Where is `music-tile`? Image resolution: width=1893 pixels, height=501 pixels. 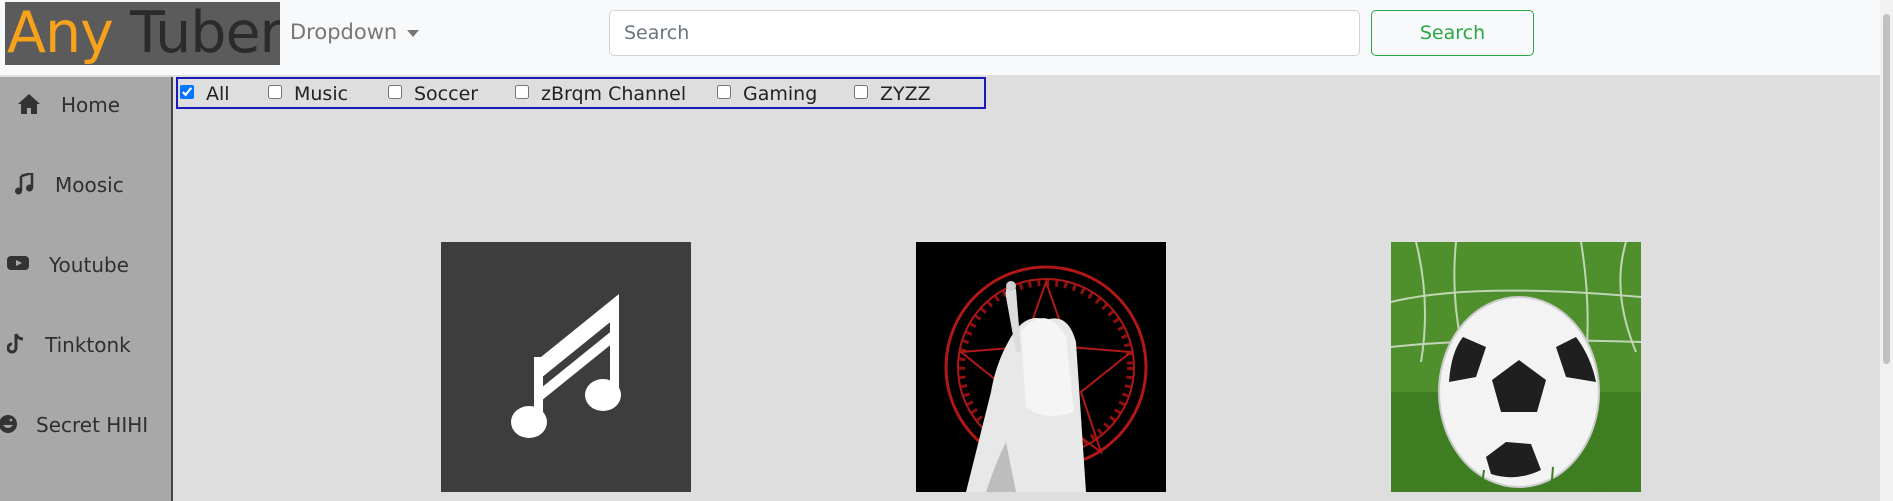
music-tile is located at coordinates (566, 367).